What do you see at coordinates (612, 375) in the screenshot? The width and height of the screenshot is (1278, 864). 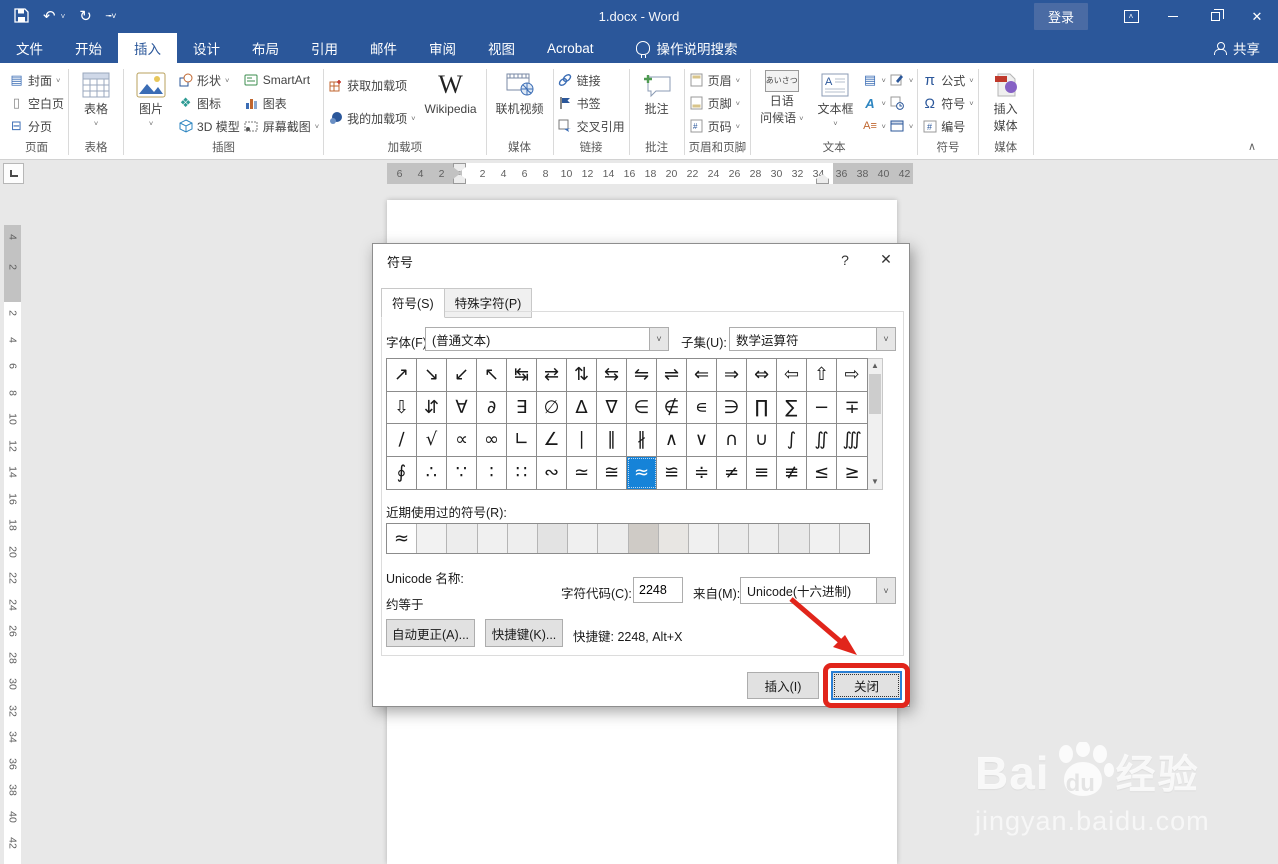 I see `symbol-cell: ⇆` at bounding box center [612, 375].